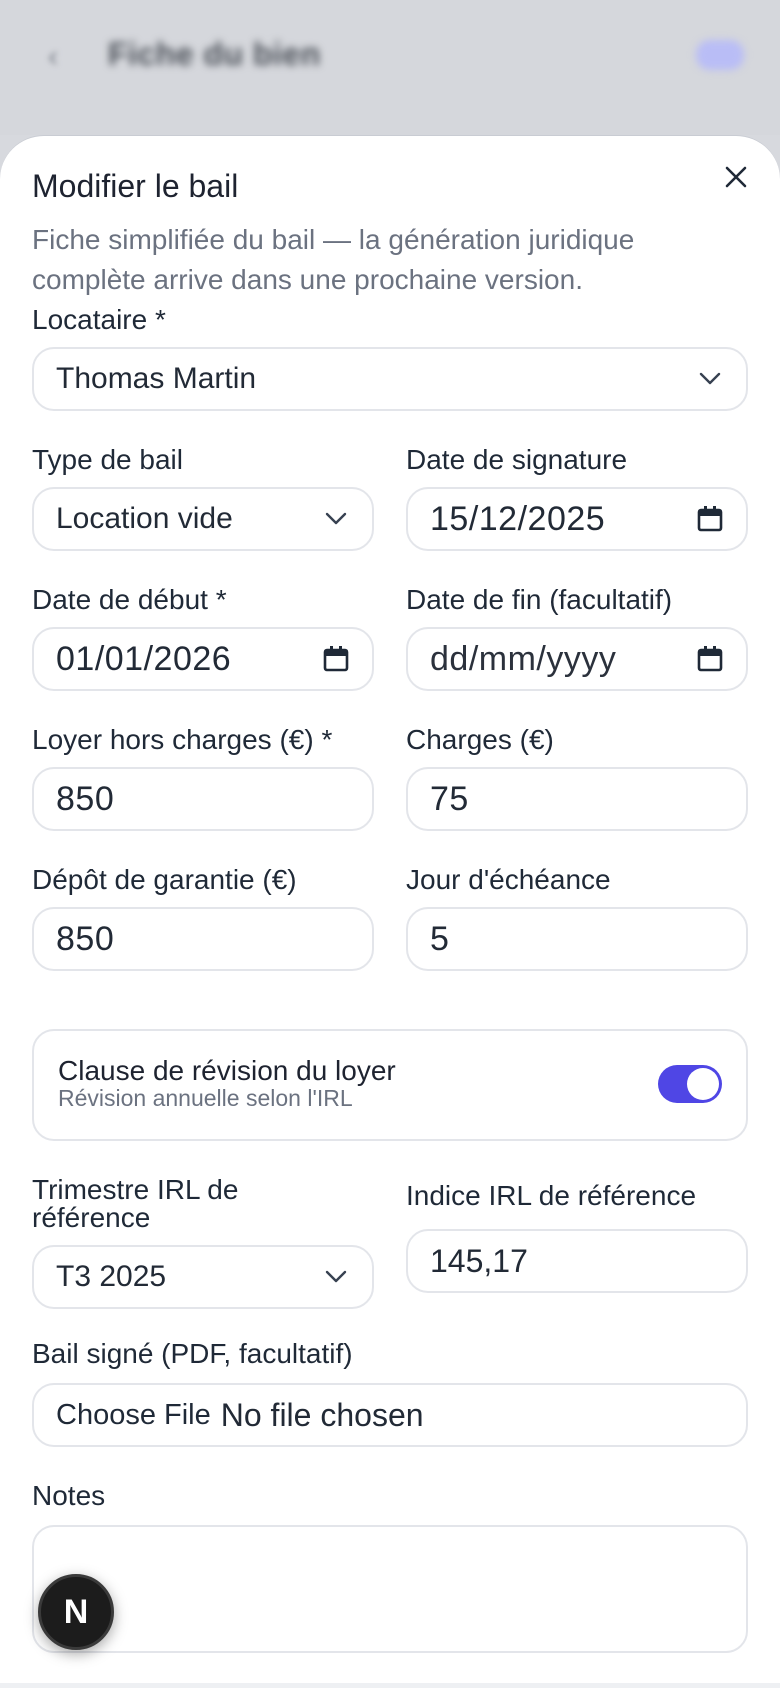 The width and height of the screenshot is (780, 1688). I want to click on badge-letter: N, so click(76, 1611).